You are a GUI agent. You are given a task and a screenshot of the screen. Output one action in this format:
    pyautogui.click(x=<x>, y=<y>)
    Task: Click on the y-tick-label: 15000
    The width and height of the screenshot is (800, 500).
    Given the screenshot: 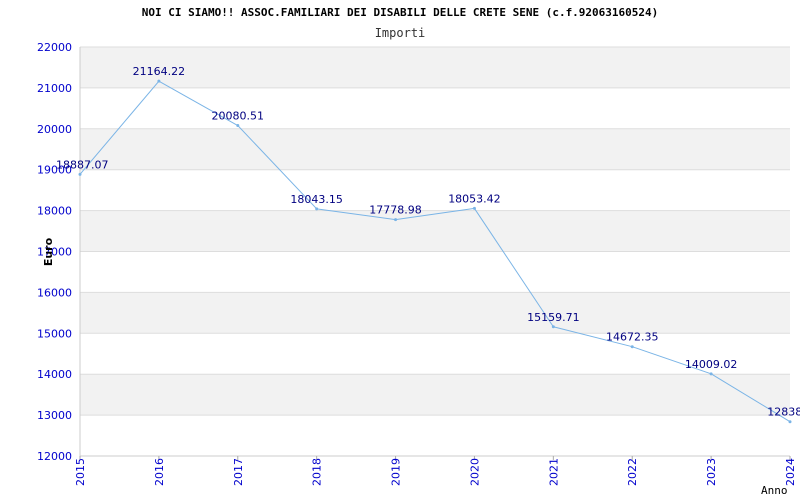 What is the action you would take?
    pyautogui.click(x=54, y=333)
    